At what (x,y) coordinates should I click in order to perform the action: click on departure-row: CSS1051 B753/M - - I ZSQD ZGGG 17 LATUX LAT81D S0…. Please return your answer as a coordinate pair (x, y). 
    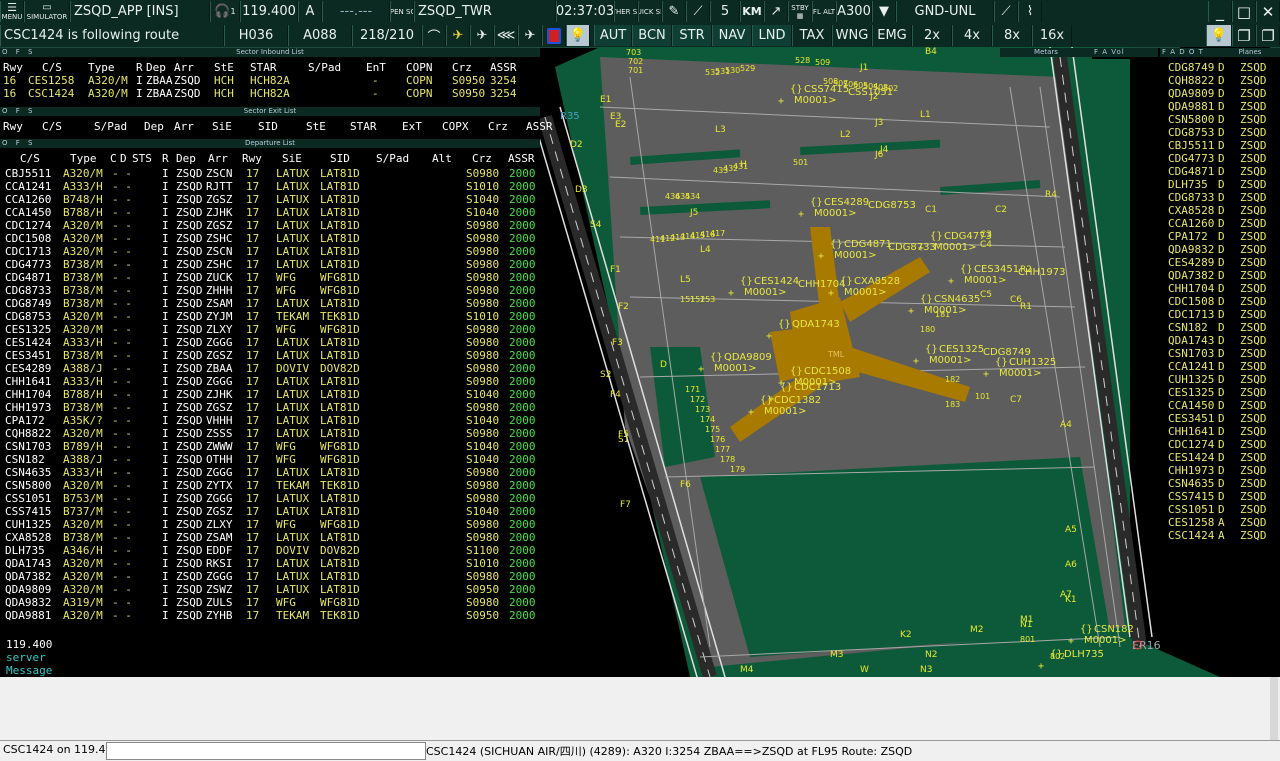
    Looking at the image, I should click on (270, 498).